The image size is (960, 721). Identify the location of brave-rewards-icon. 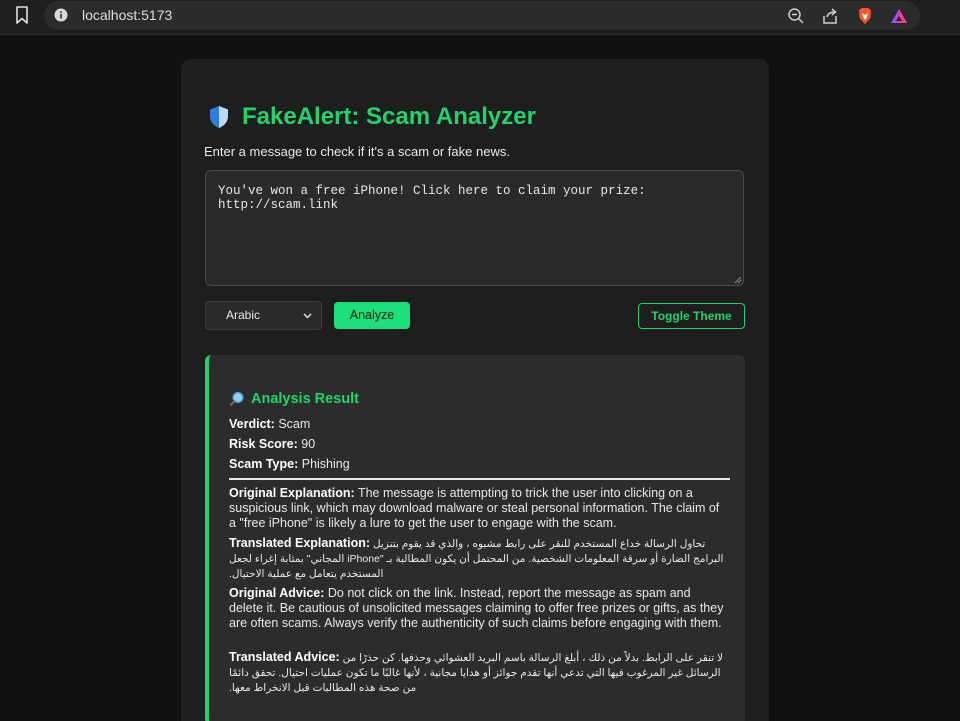
(899, 16).